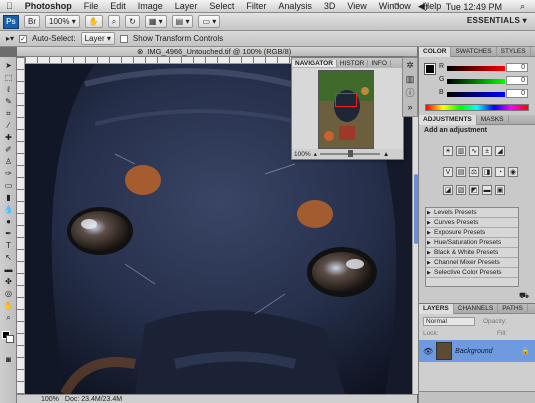  Describe the element at coordinates (8, 125) in the screenshot. I see `eyedropper-tool-icon: ⁄` at that location.